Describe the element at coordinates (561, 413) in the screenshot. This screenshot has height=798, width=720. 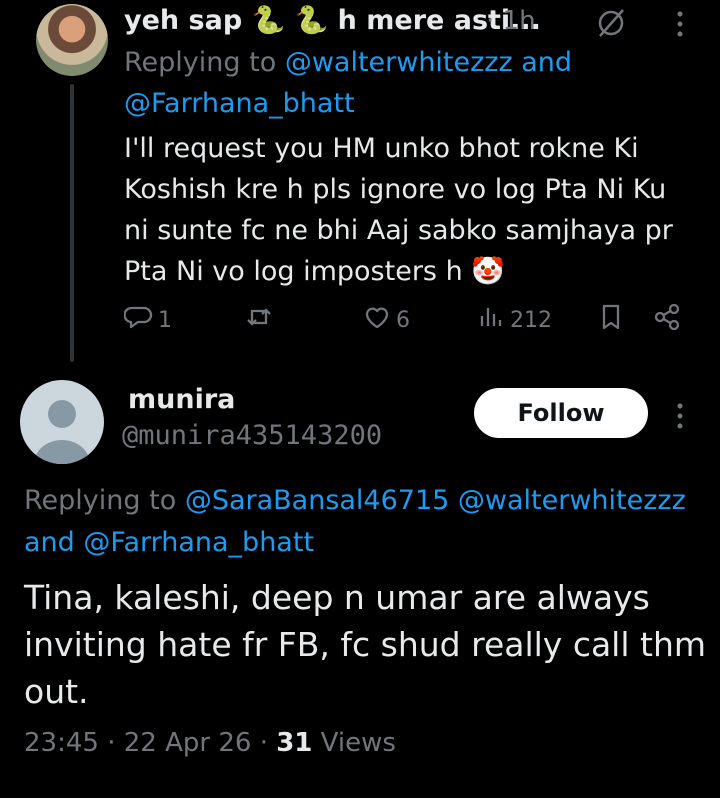
I see `follow-button: Follow` at that location.